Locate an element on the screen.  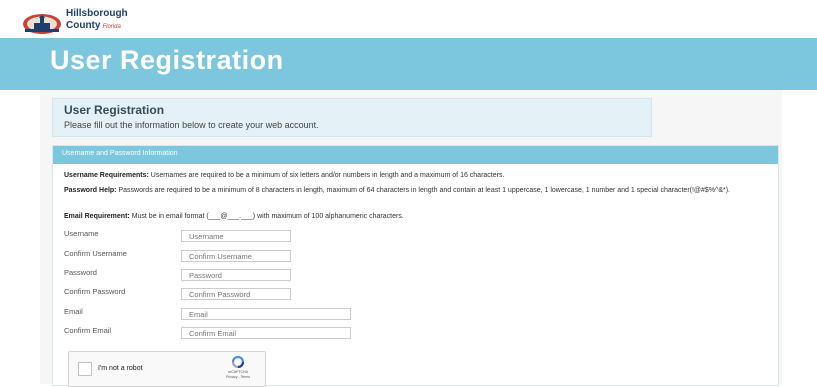
recaptcha-checkbox is located at coordinates (85, 369).